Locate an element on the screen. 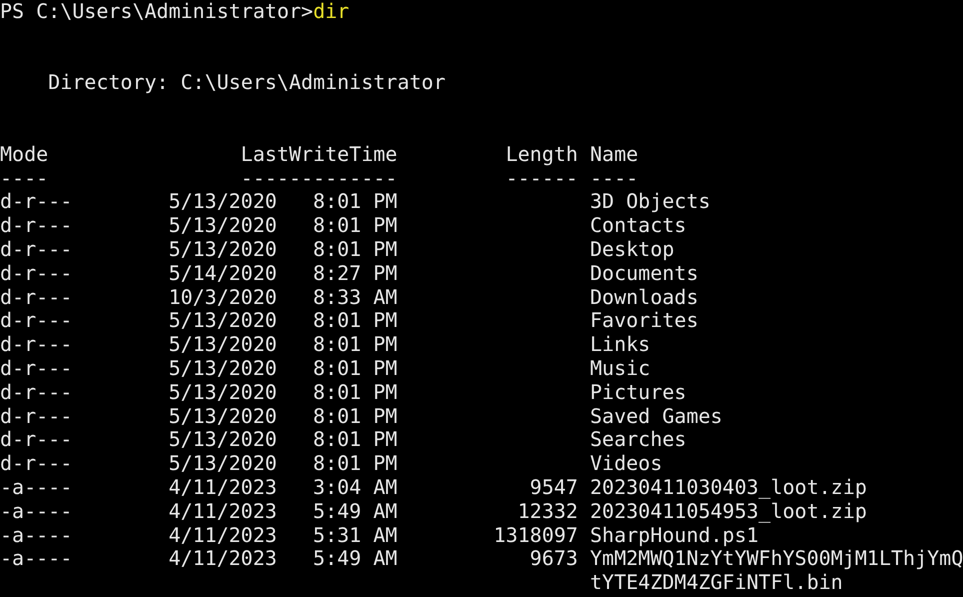 This screenshot has width=963, height=597. file-name: Videos is located at coordinates (627, 464).